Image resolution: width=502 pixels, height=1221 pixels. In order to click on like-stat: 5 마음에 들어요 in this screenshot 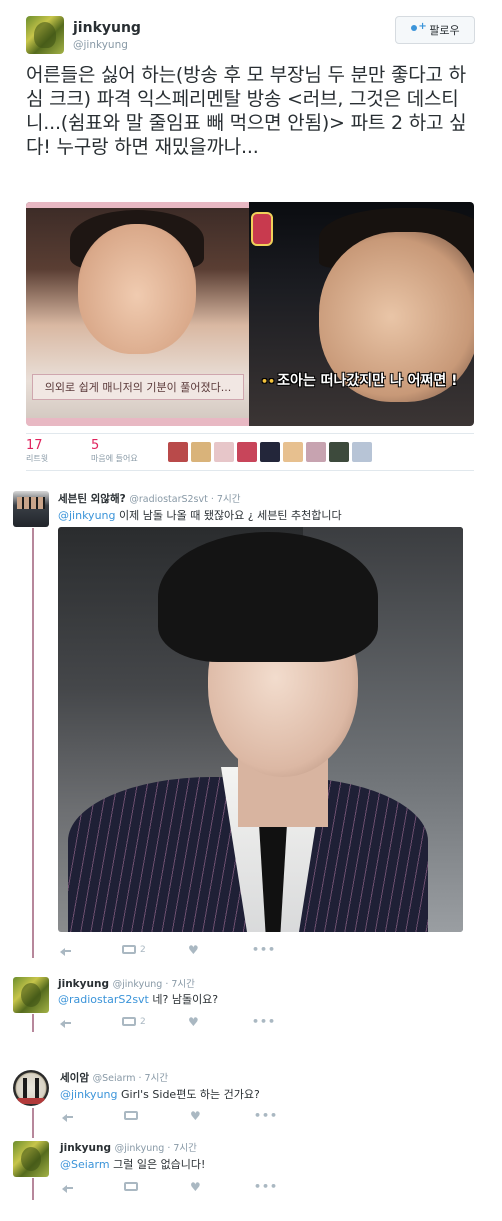, I will do `click(114, 451)`.